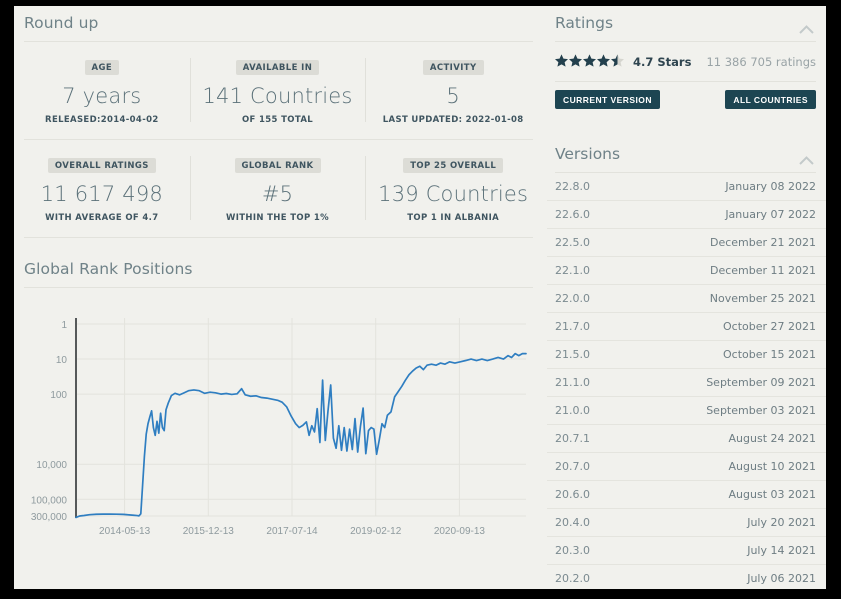 The width and height of the screenshot is (841, 599). I want to click on version-date: August 03 2021, so click(772, 494).